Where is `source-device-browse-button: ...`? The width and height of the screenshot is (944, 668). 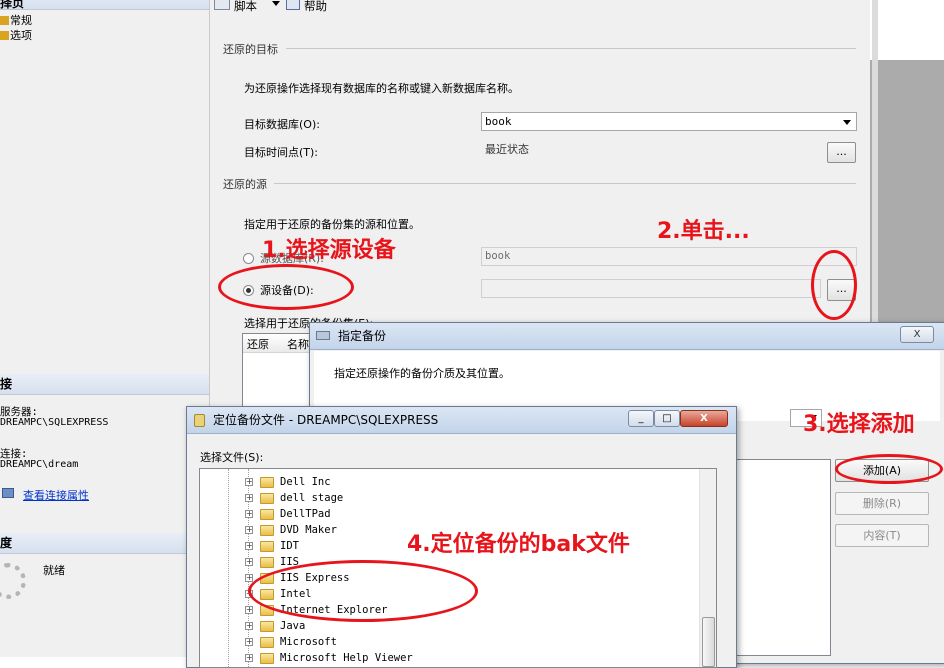
source-device-browse-button: ... is located at coordinates (841, 290).